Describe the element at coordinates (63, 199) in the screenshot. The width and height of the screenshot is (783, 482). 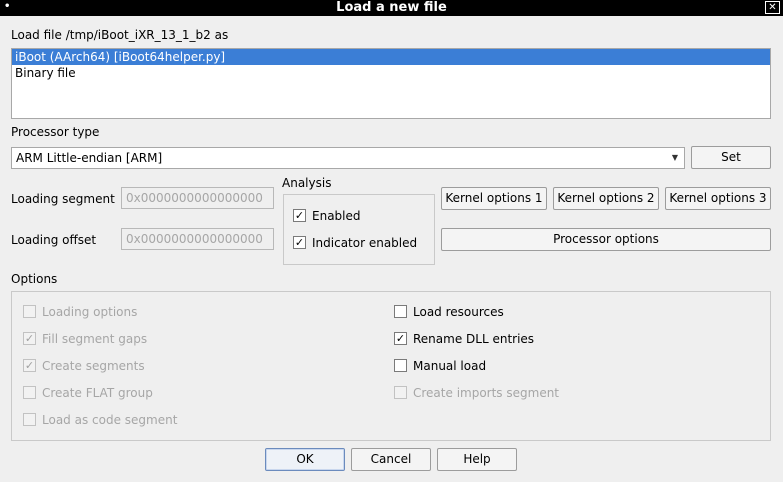
I see `loading-segment-label: Loading segment` at that location.